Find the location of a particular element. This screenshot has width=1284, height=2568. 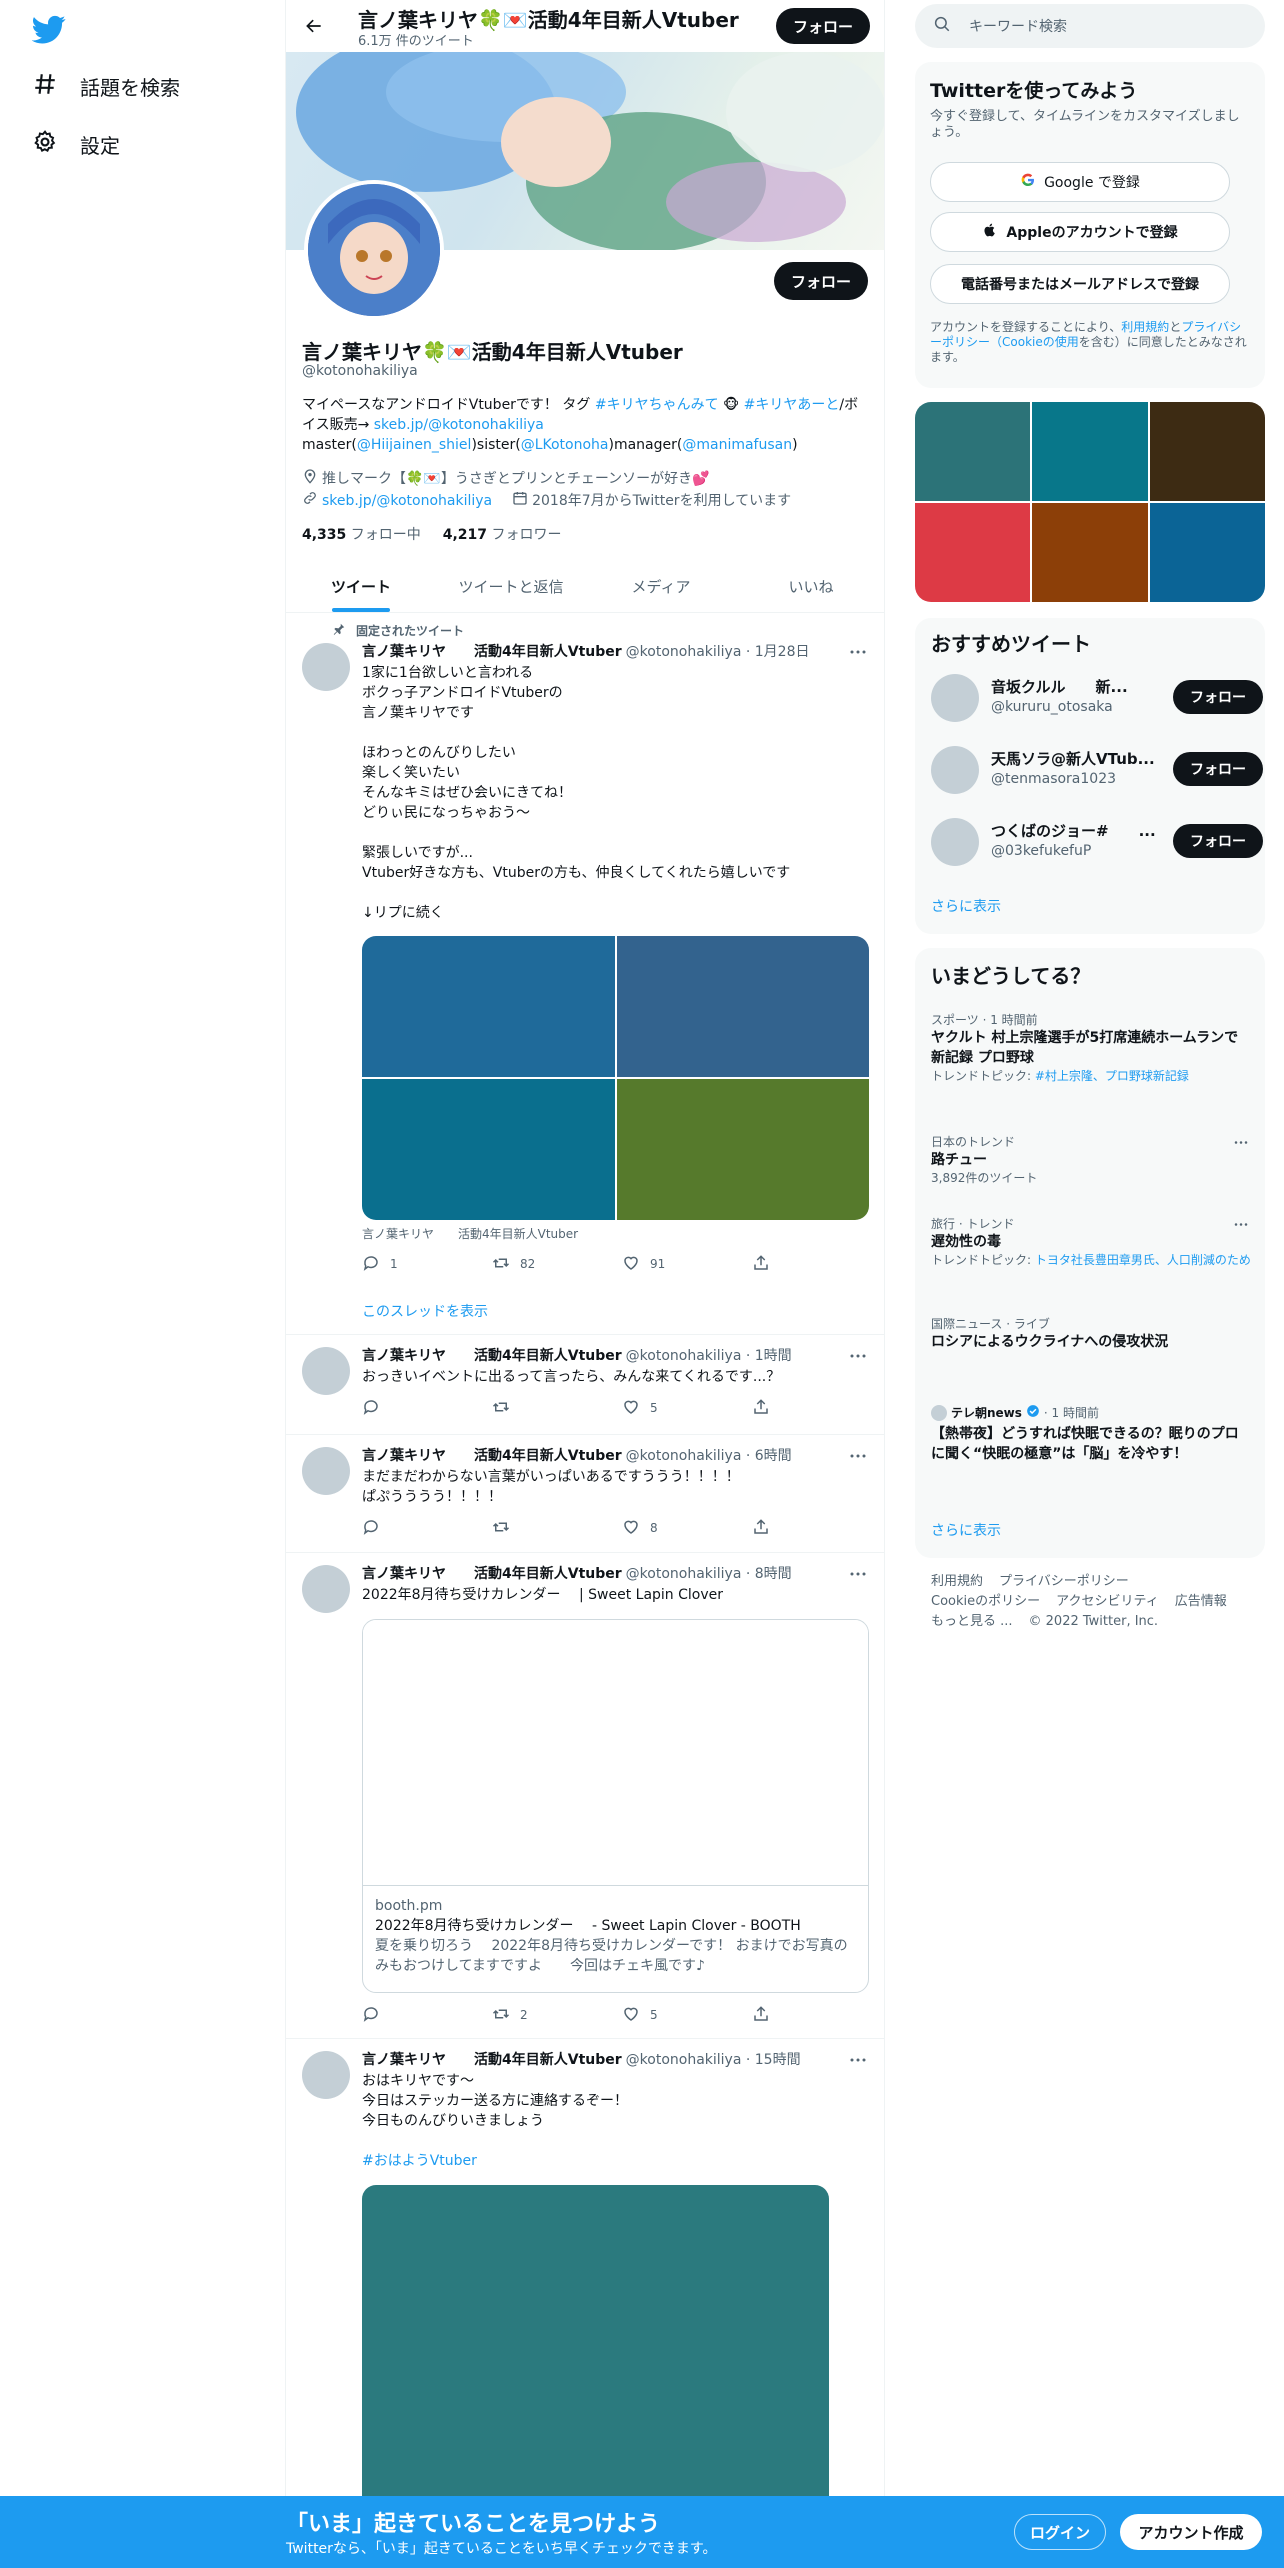

profile-avatar is located at coordinates (374, 250).